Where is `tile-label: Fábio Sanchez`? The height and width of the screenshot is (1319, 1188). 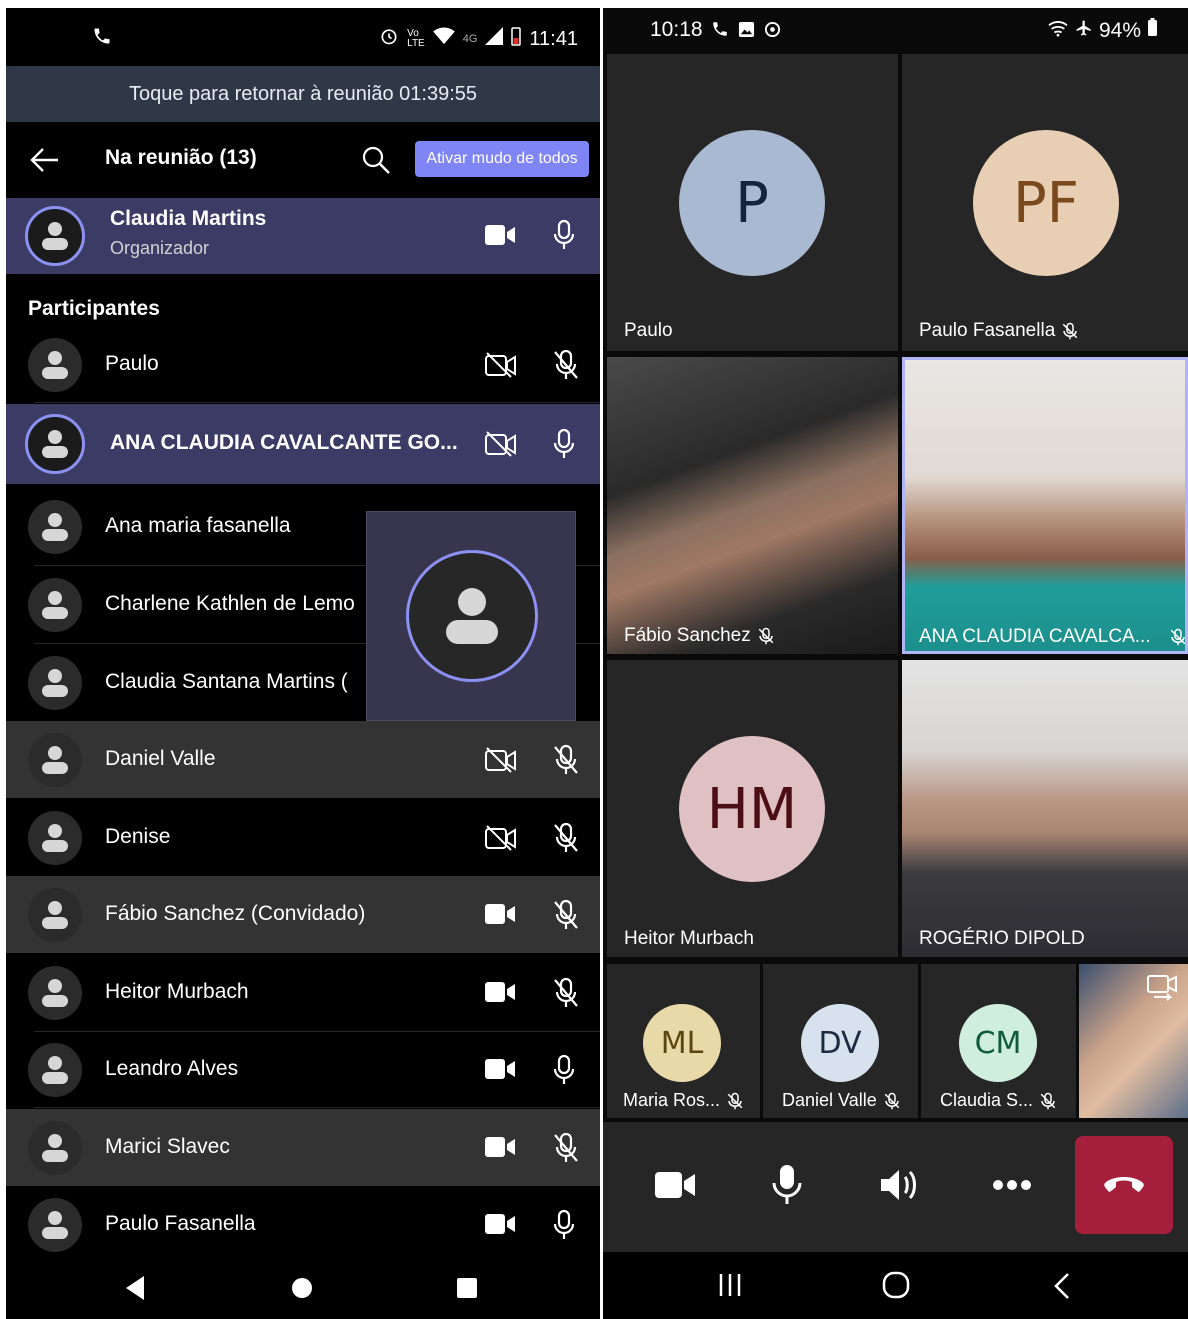
tile-label: Fábio Sanchez is located at coordinates (699, 636).